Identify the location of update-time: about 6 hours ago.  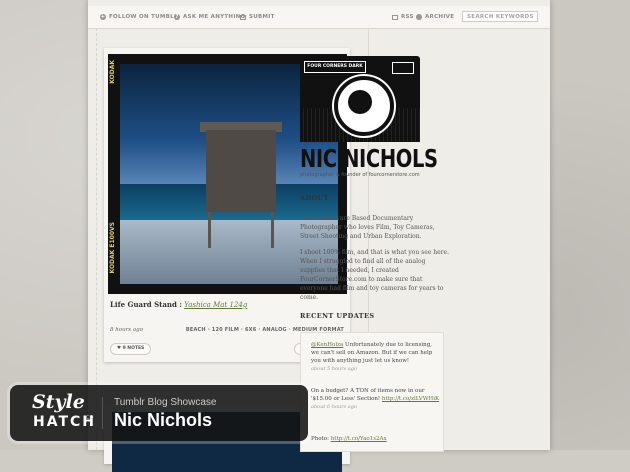
(334, 407).